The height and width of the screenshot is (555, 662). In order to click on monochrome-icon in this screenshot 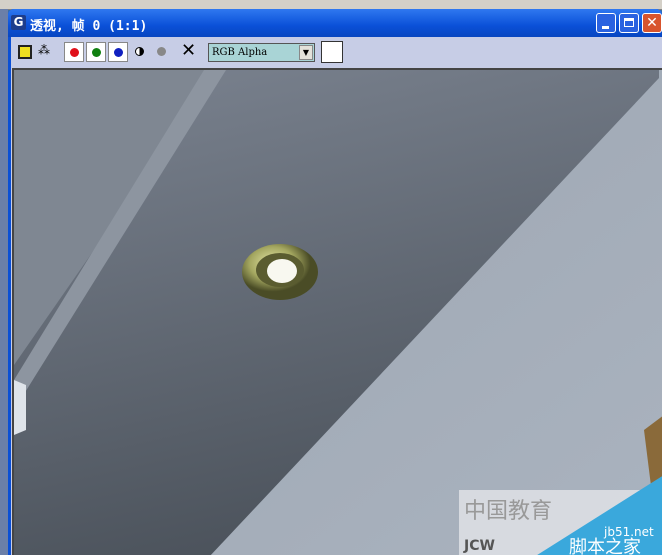, I will do `click(139, 51)`.